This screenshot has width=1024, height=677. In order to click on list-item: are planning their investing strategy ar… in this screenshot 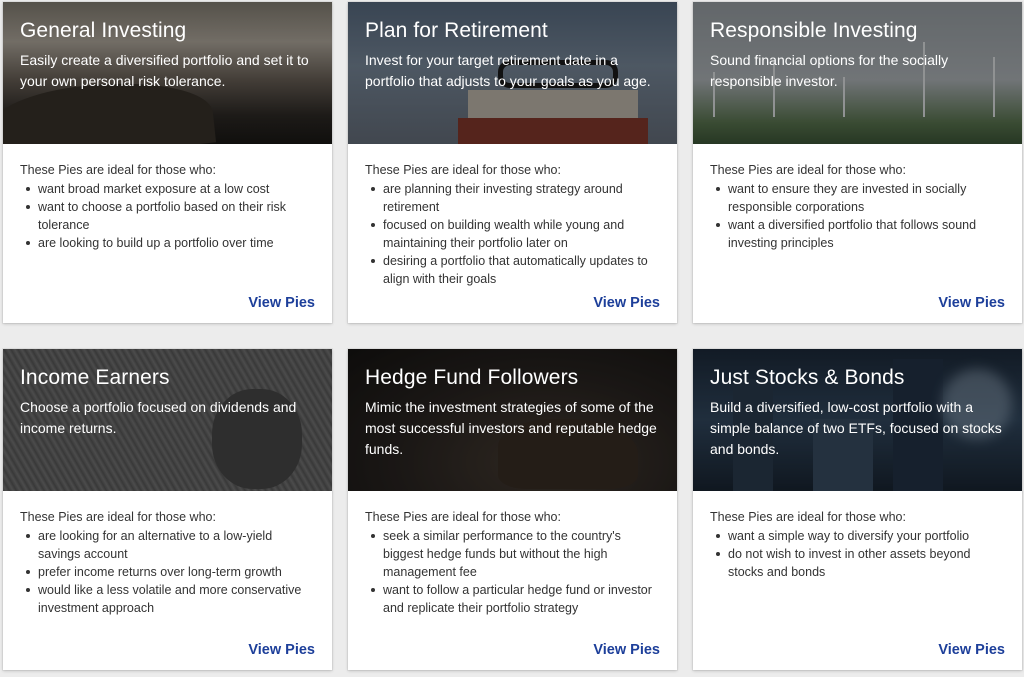, I will do `click(513, 198)`.